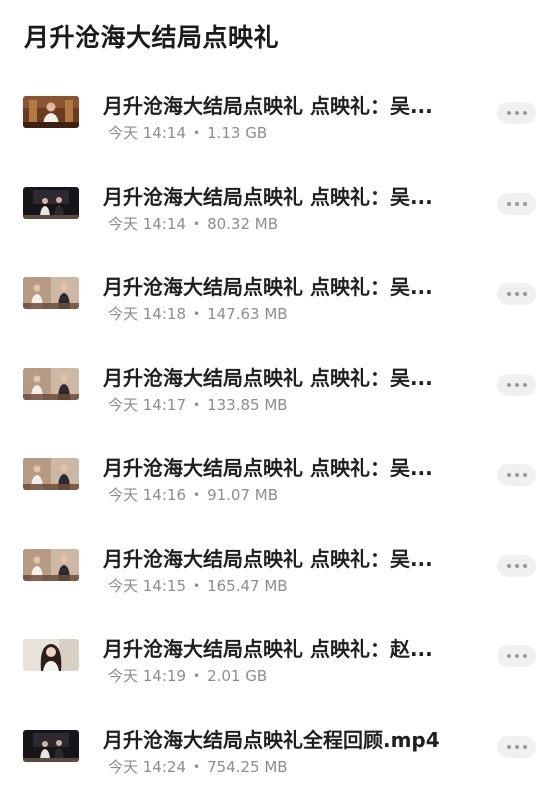 Image resolution: width=542 pixels, height=800 pixels. I want to click on page-title: 月升沧海大结局点映礼, so click(152, 37).